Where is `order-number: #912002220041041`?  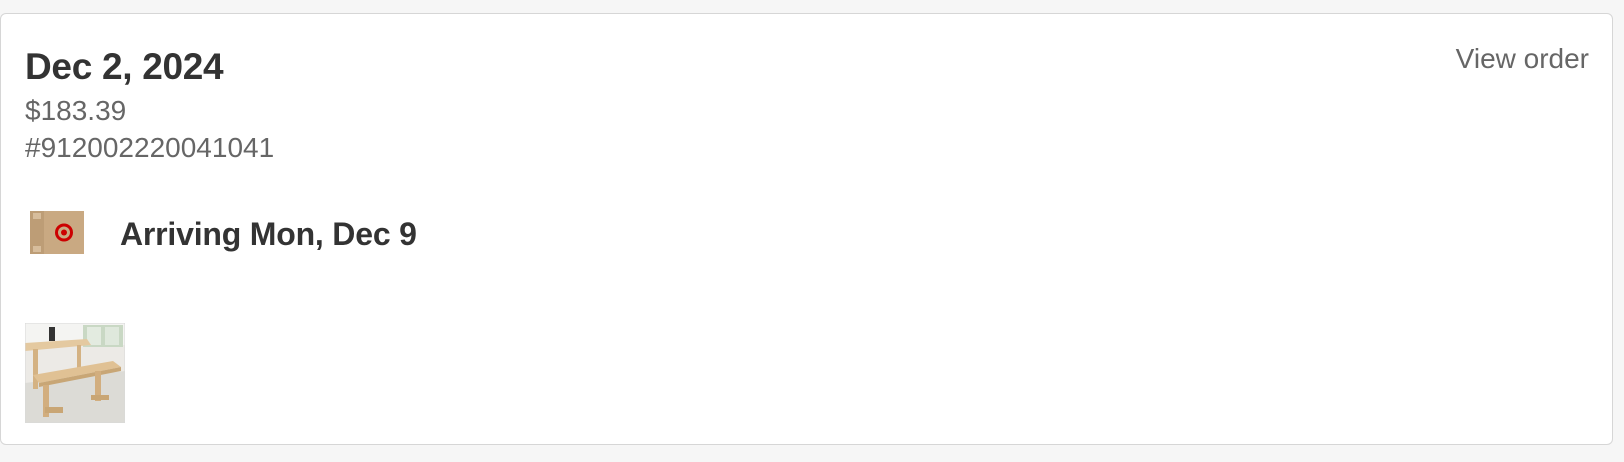
order-number: #912002220041041 is located at coordinates (150, 147).